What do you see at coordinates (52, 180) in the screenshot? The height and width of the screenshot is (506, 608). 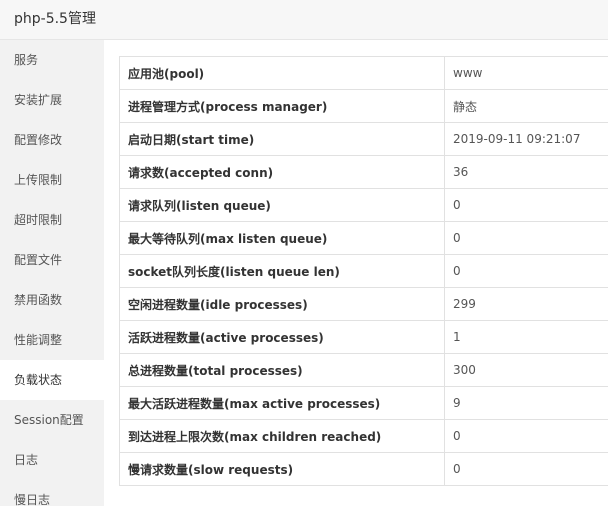 I see `sidebar-item-upload-limit: 上传限制` at bounding box center [52, 180].